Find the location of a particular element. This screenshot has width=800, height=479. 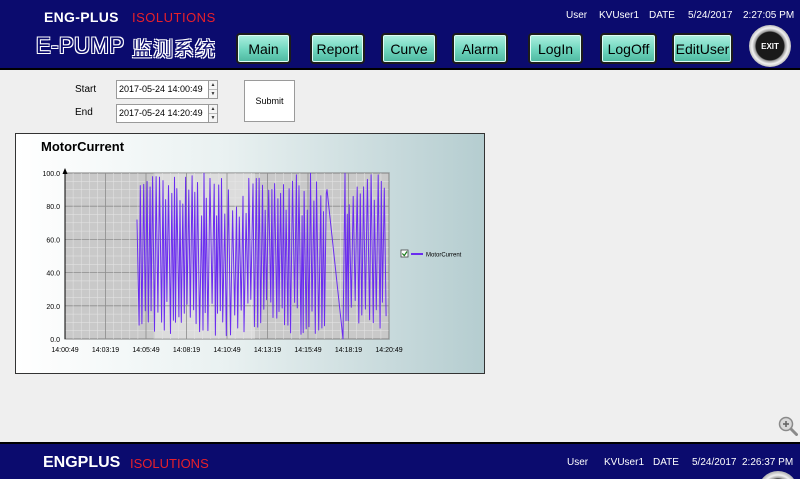

exit-label: EXIT is located at coordinates (770, 46).